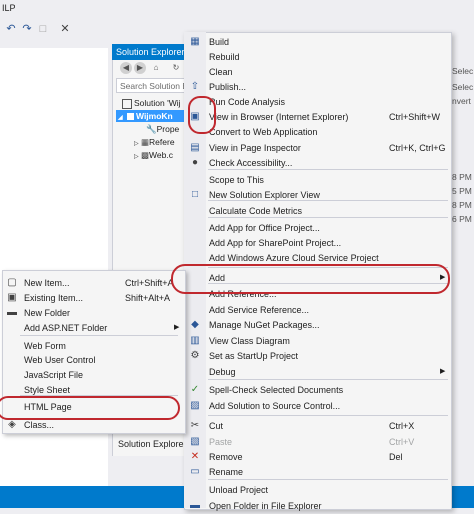 This screenshot has height=514, width=474. Describe the element at coordinates (145, 155) in the screenshot. I see `config-file-icon: ▩` at that location.